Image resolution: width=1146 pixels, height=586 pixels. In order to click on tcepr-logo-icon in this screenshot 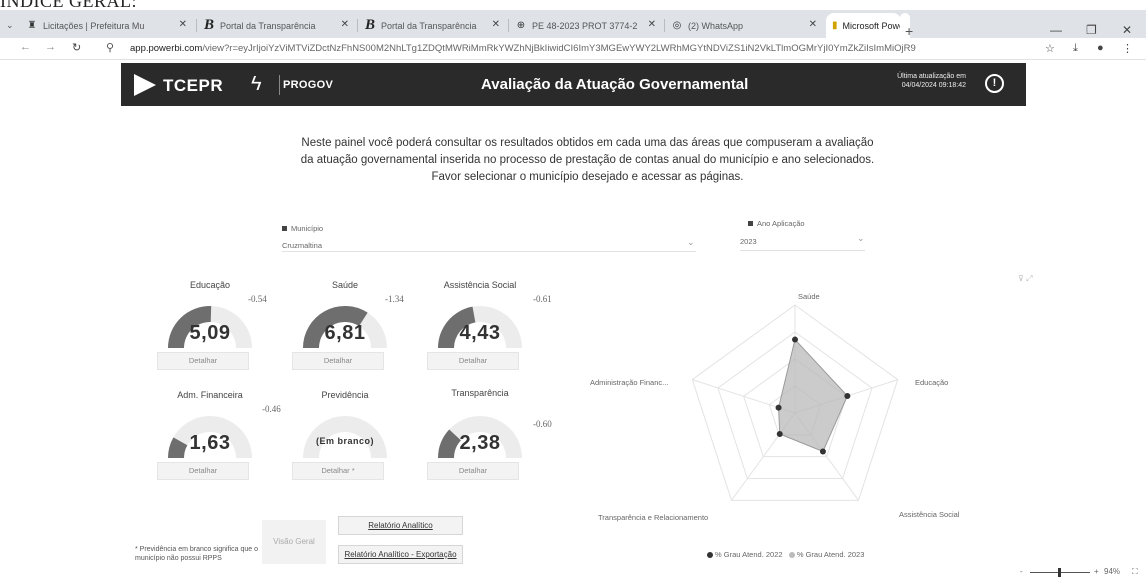, I will do `click(145, 85)`.